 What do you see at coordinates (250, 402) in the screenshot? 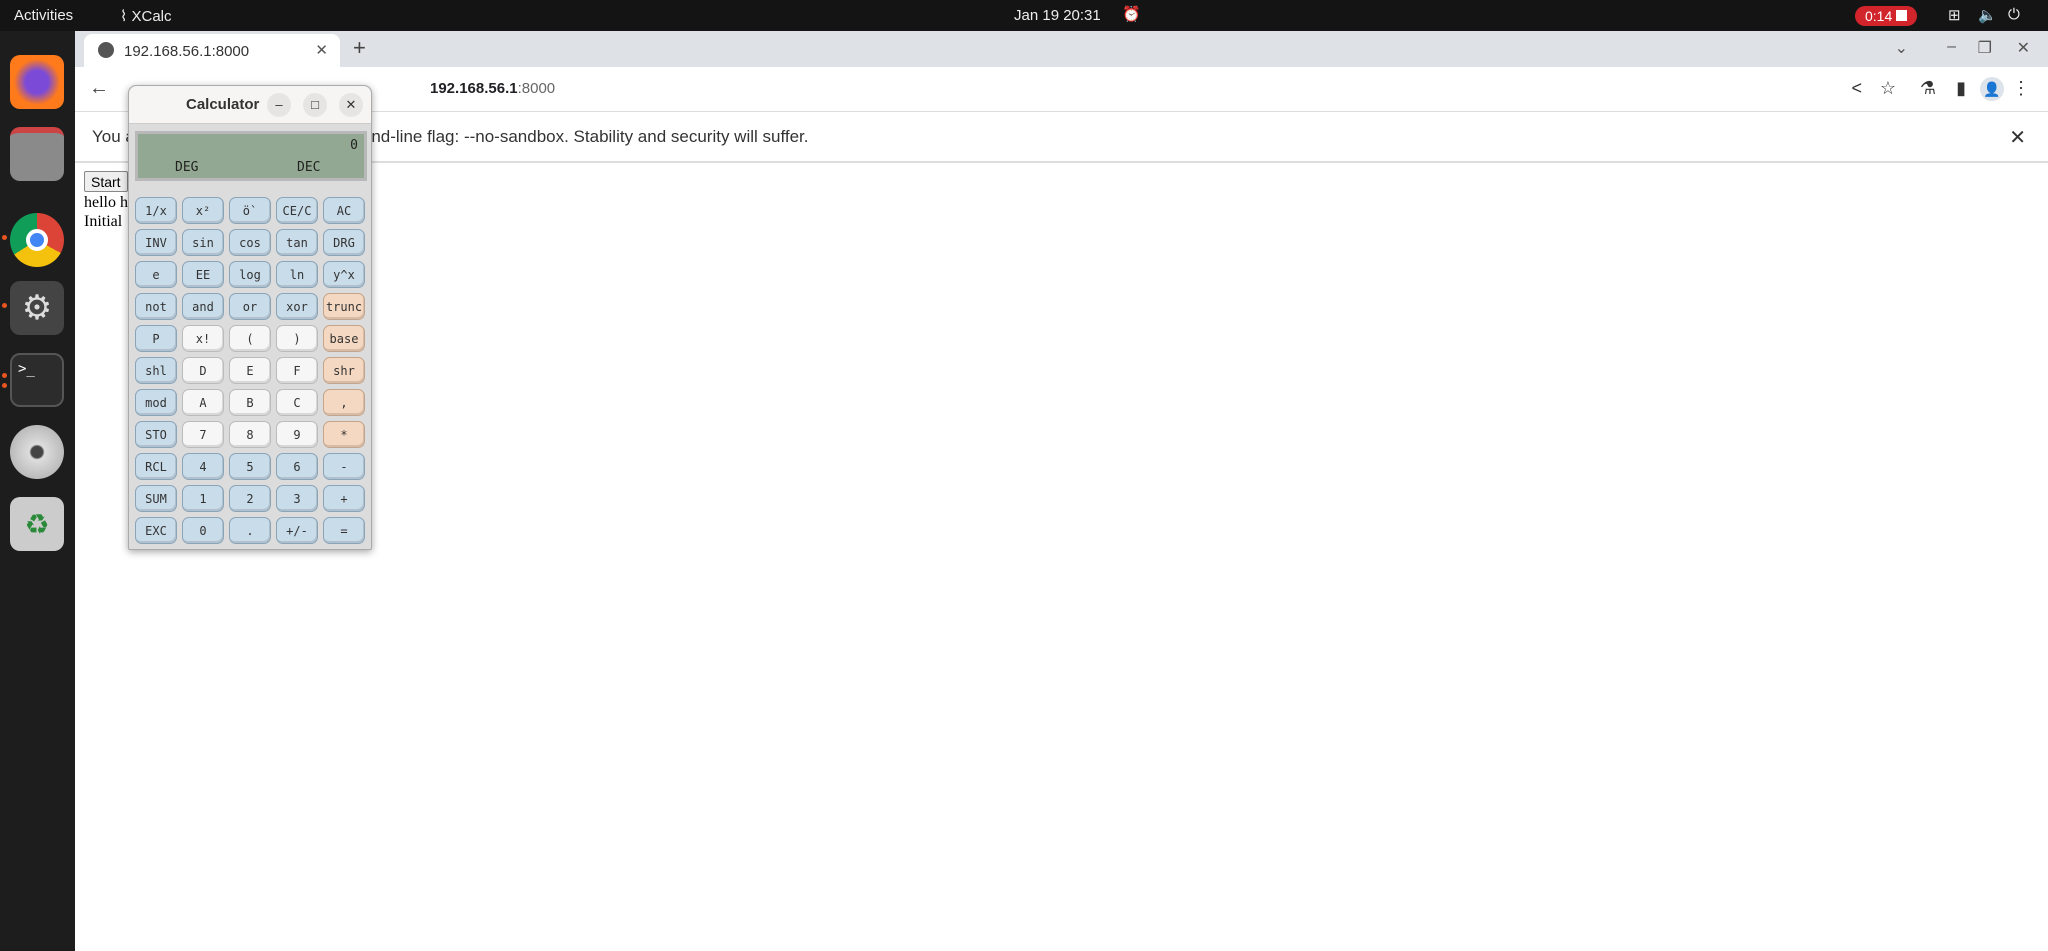
I see `calc-key: B` at bounding box center [250, 402].